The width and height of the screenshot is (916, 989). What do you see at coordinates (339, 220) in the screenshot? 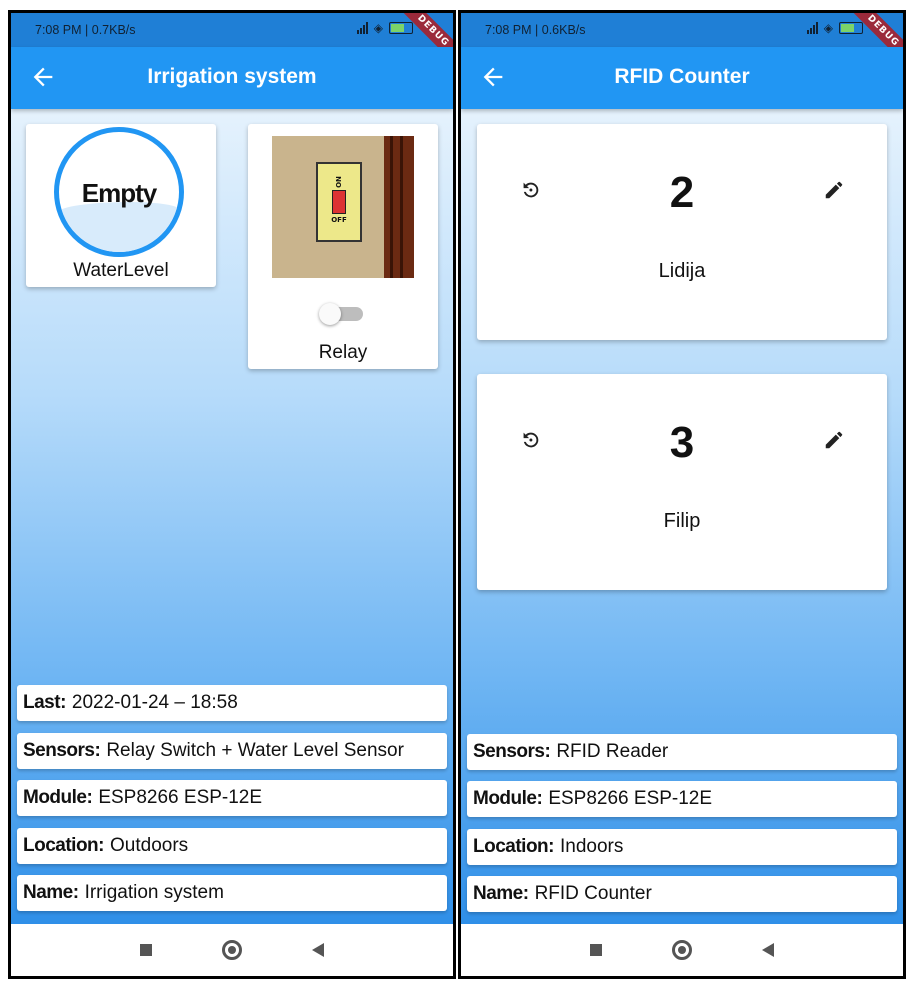
I see `switch-off-text: OFF` at bounding box center [339, 220].